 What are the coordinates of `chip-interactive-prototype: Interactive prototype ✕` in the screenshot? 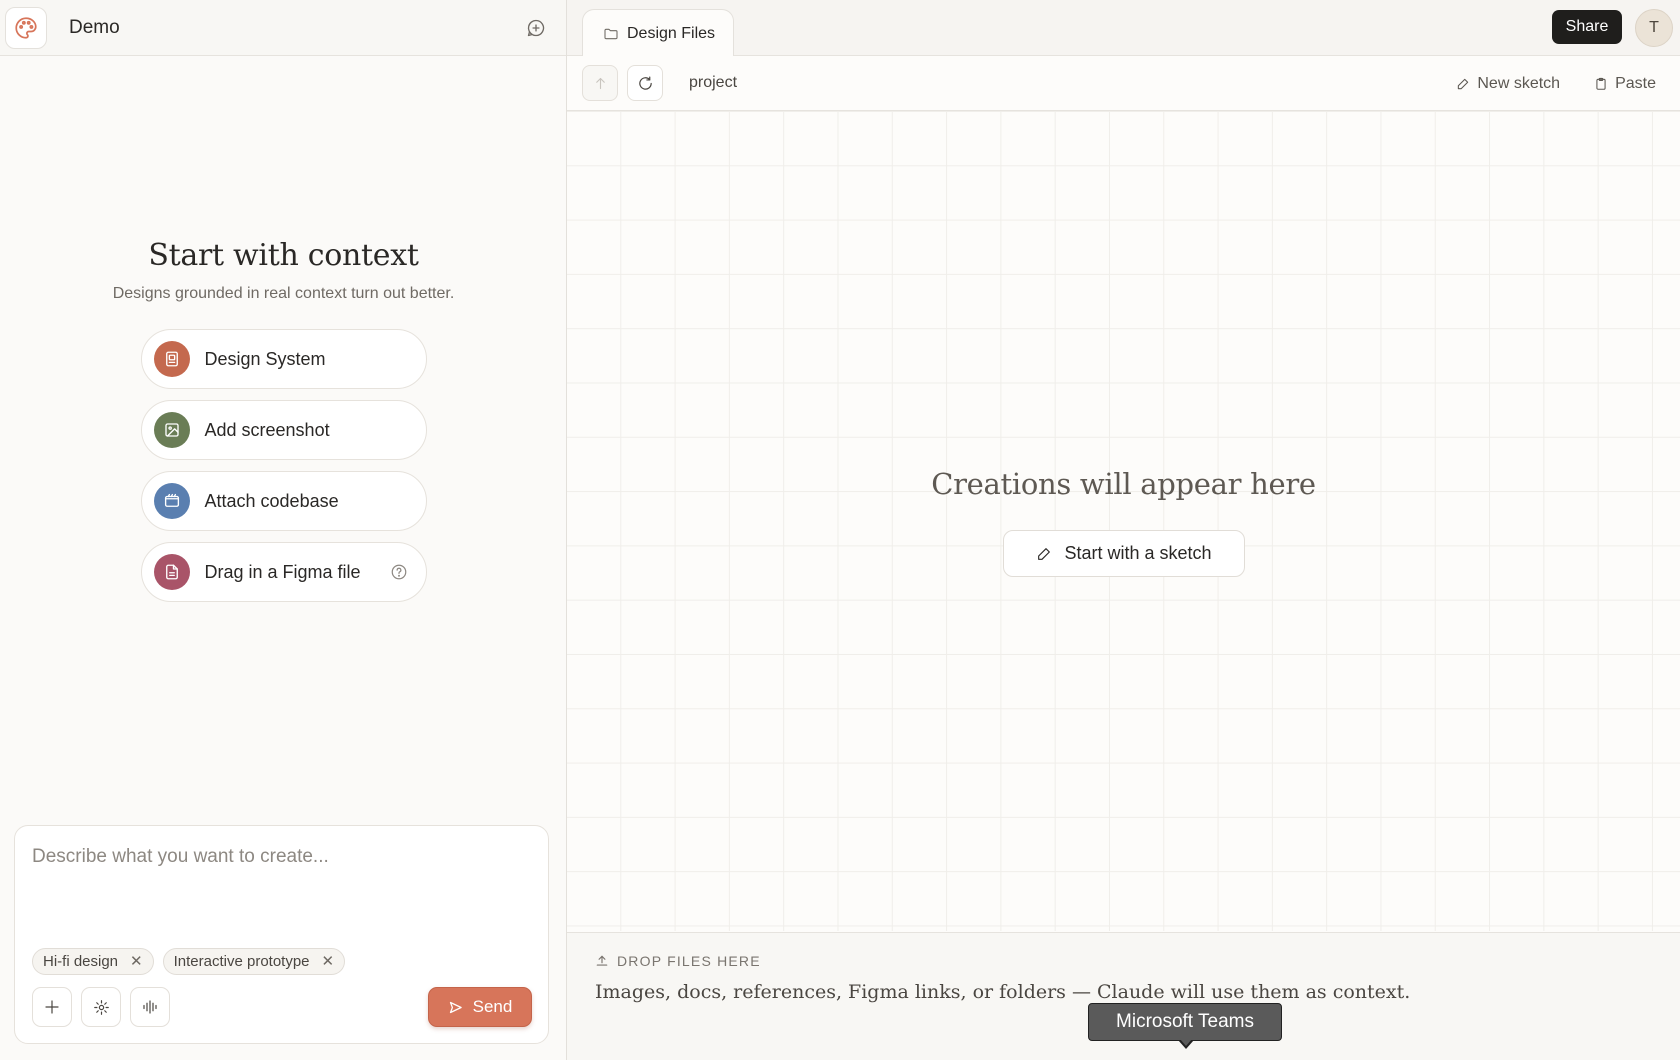 It's located at (254, 961).